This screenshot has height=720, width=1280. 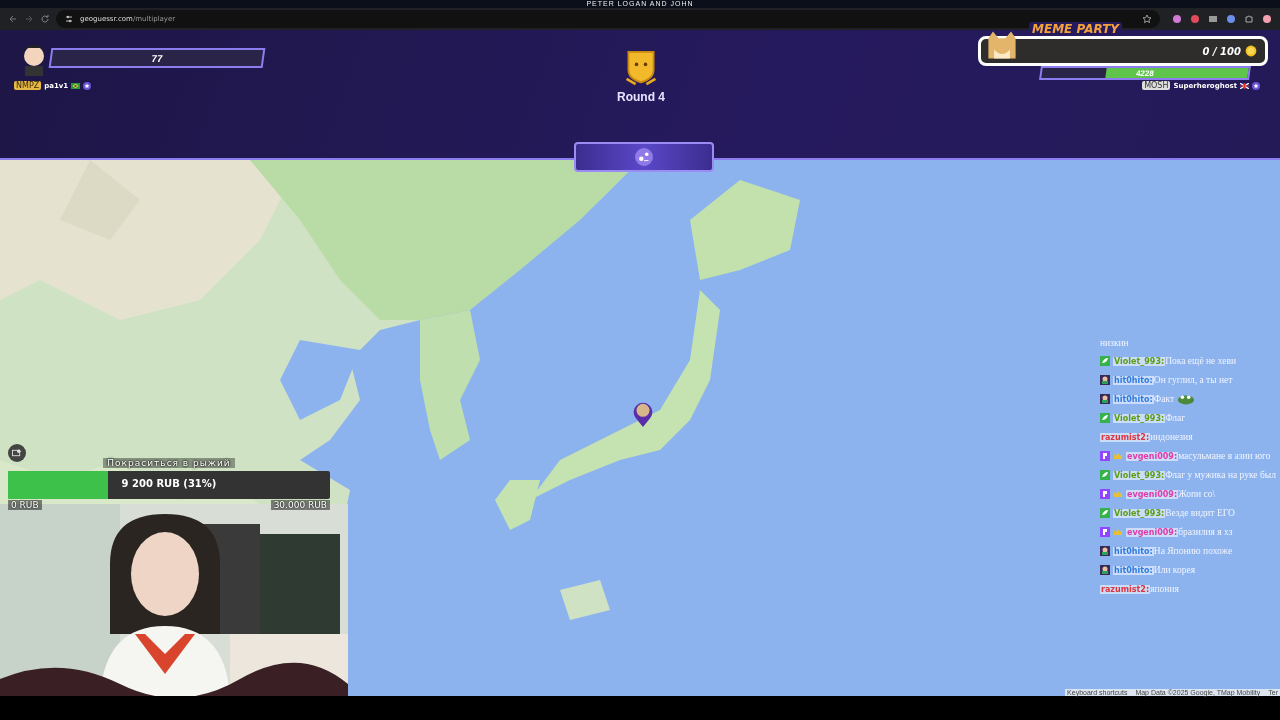 I want to click on back-icon, so click(x=13, y=19).